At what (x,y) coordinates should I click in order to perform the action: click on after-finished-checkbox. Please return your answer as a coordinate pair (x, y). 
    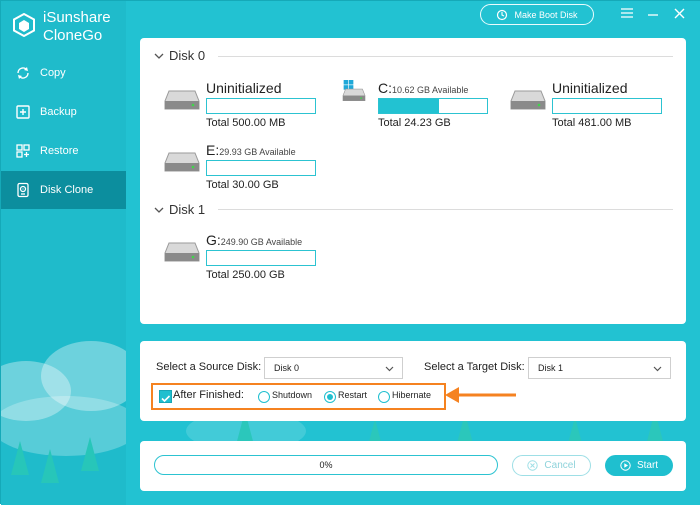
    Looking at the image, I should click on (165, 396).